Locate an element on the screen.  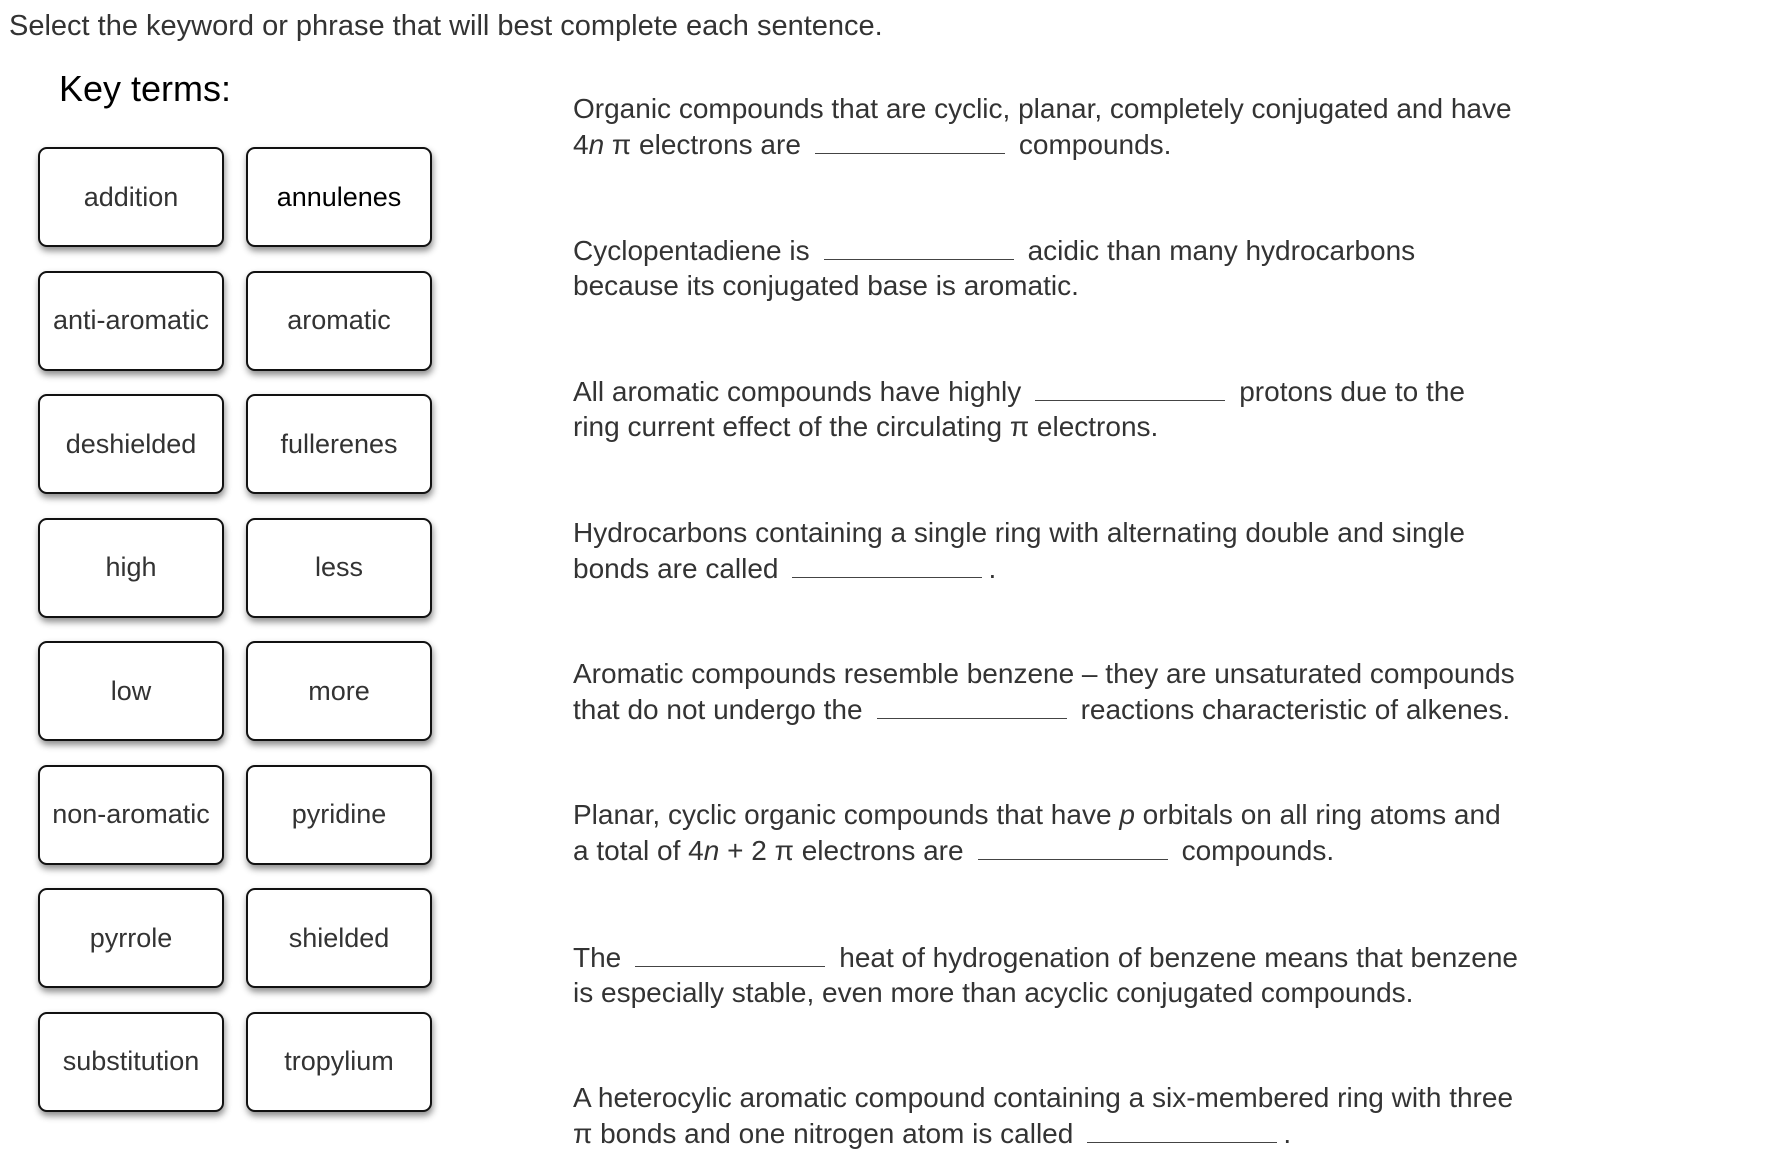
term-card-anti-aromatic: anti-aromatic is located at coordinates (131, 320).